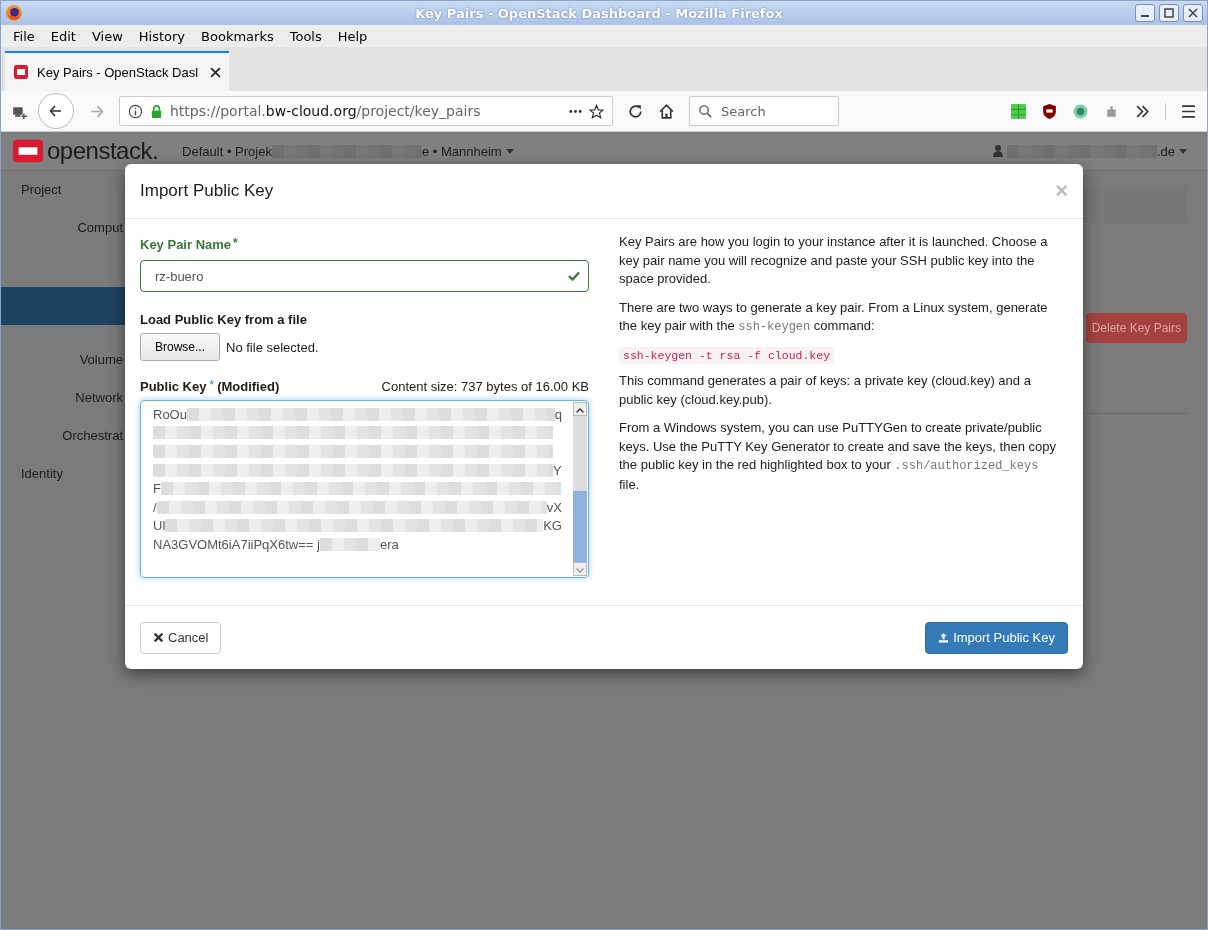 The height and width of the screenshot is (930, 1208). What do you see at coordinates (159, 526) in the screenshot?
I see `key-text: Ul` at bounding box center [159, 526].